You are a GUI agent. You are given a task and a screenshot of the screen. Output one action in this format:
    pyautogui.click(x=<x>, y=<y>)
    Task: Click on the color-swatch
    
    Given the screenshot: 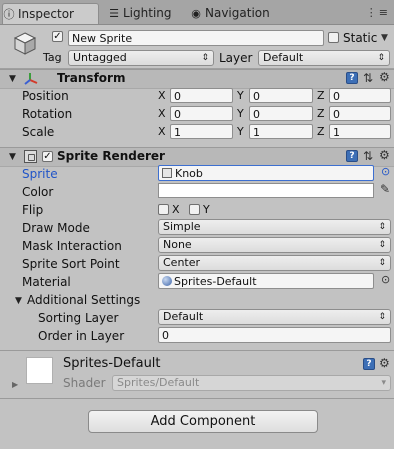 What is the action you would take?
    pyautogui.click(x=266, y=190)
    